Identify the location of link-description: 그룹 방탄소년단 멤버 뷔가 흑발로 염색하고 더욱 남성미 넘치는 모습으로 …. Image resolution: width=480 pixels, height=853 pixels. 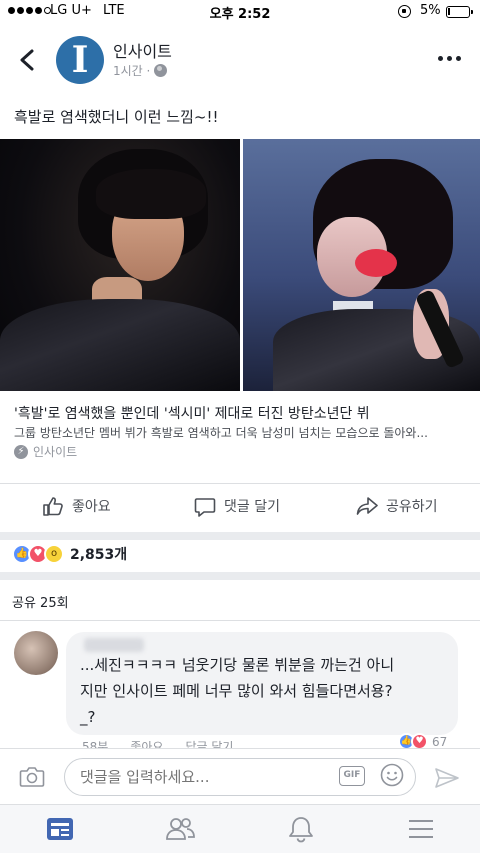
(221, 433).